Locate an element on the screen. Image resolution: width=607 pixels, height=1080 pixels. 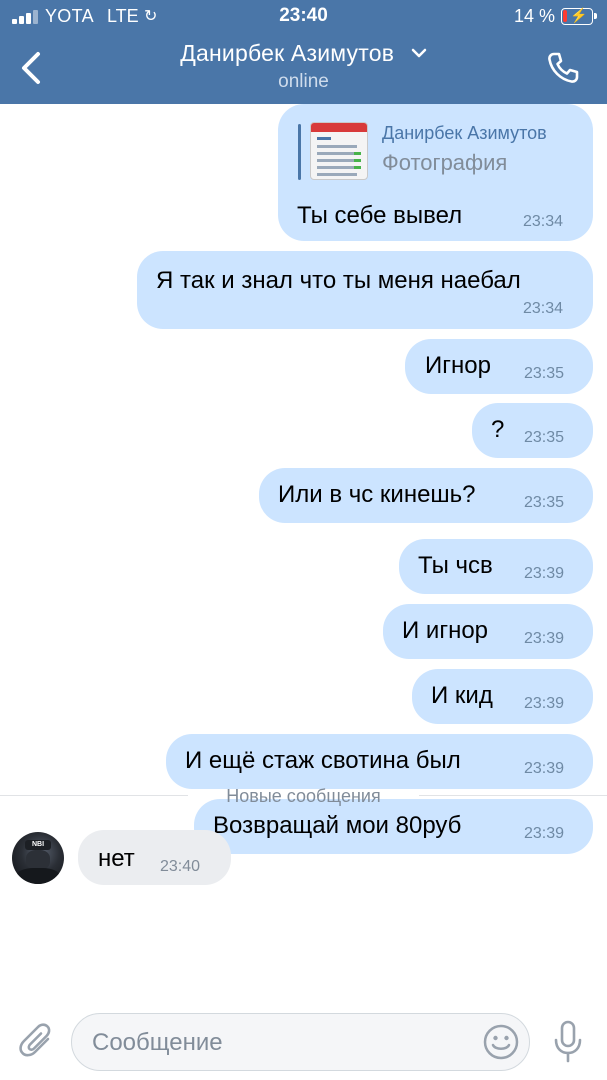
chat-title-block: Данирбек Азимутов online is located at coordinates (303, 66).